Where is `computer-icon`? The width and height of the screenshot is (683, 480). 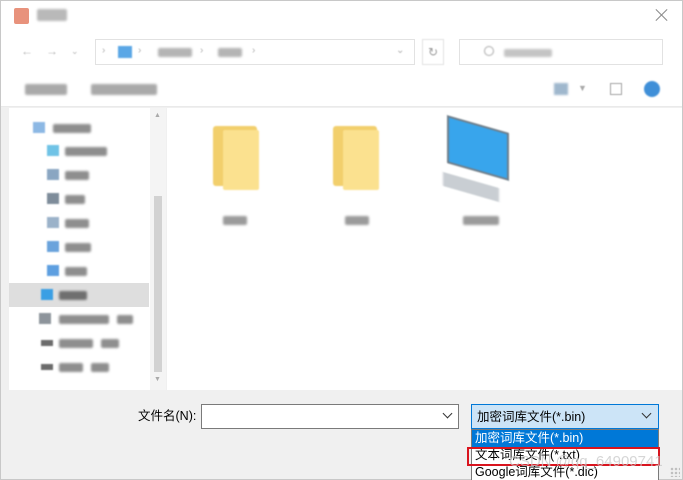 computer-icon is located at coordinates (478, 148).